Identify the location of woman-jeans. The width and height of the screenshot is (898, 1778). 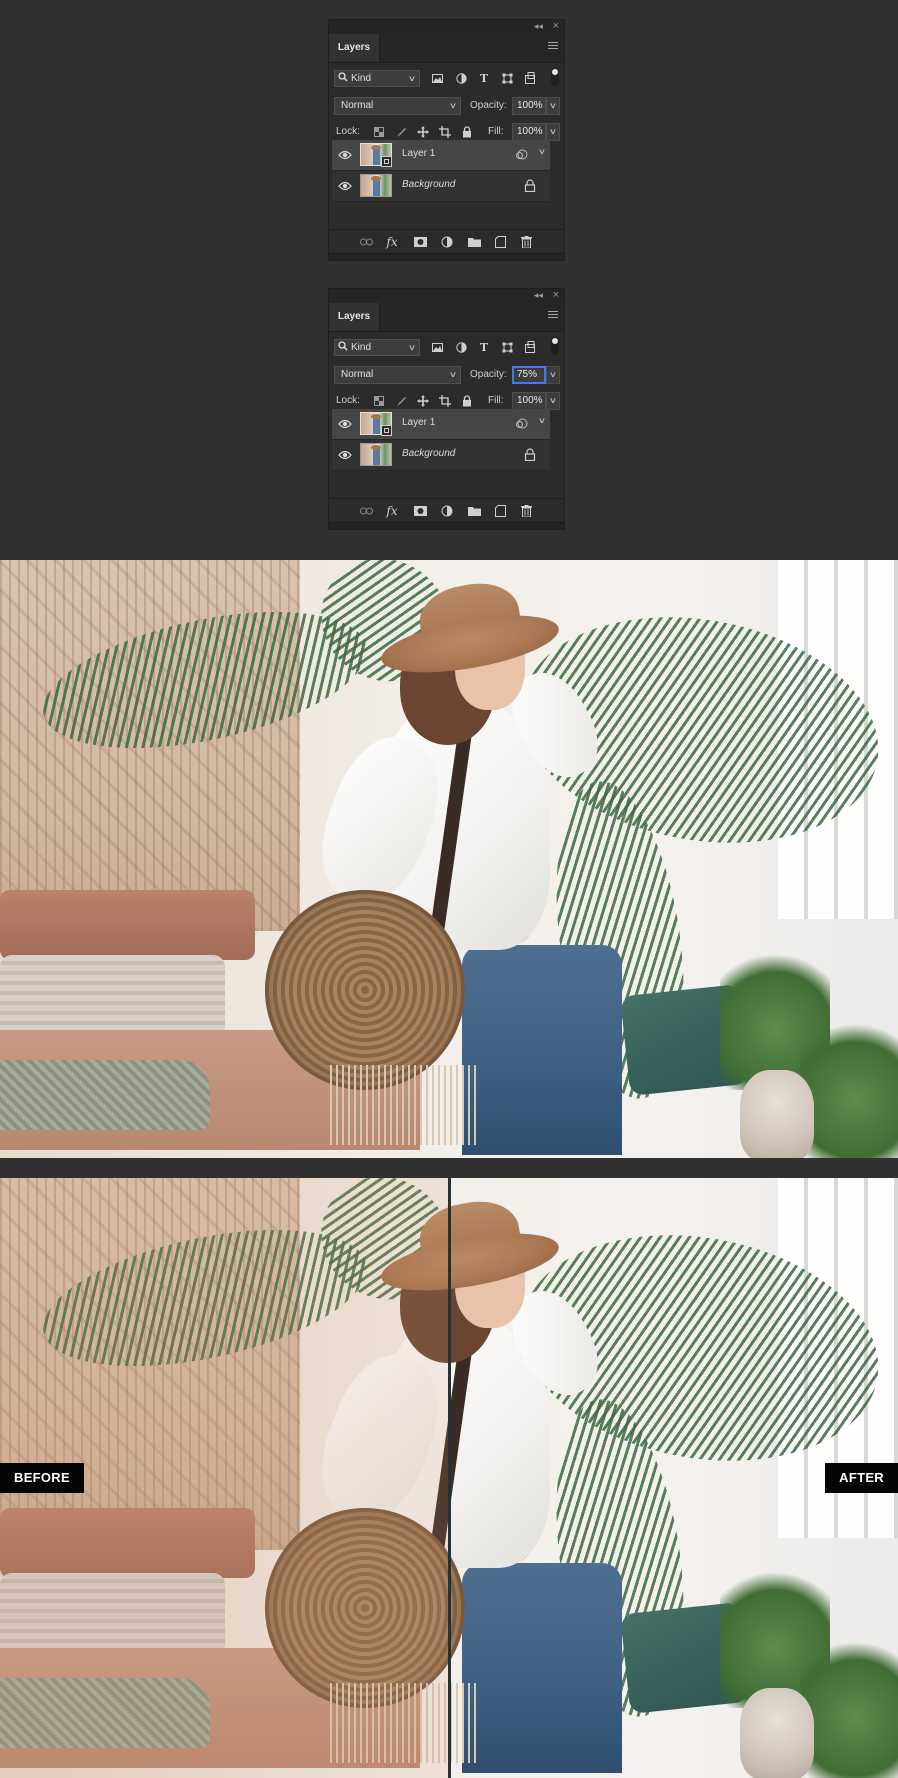
(542, 1668).